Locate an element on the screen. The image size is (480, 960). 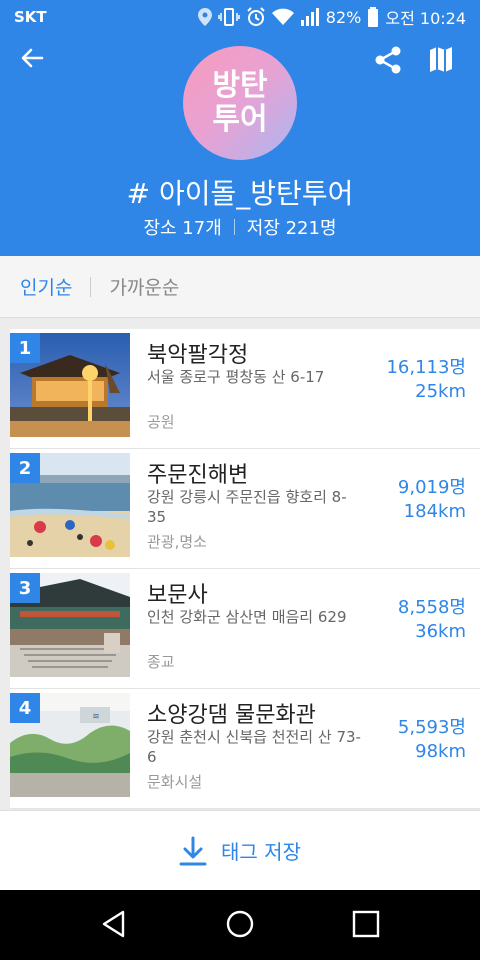
sort-popular-tab: 인기순 is located at coordinates (46, 286).